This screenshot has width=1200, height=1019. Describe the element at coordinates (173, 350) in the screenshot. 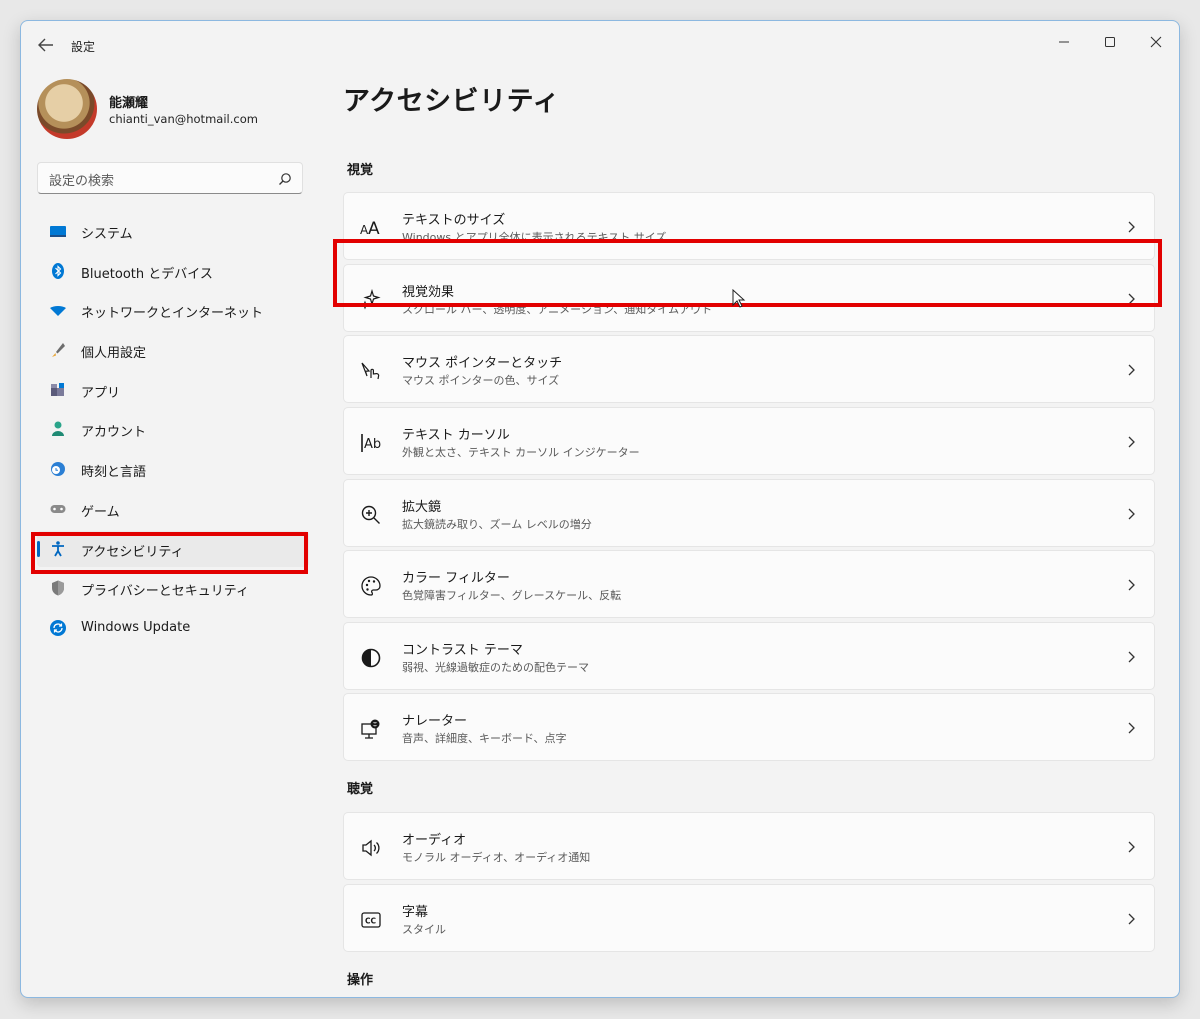

I see `sidebar-item-personalization: 個人用設定` at that location.